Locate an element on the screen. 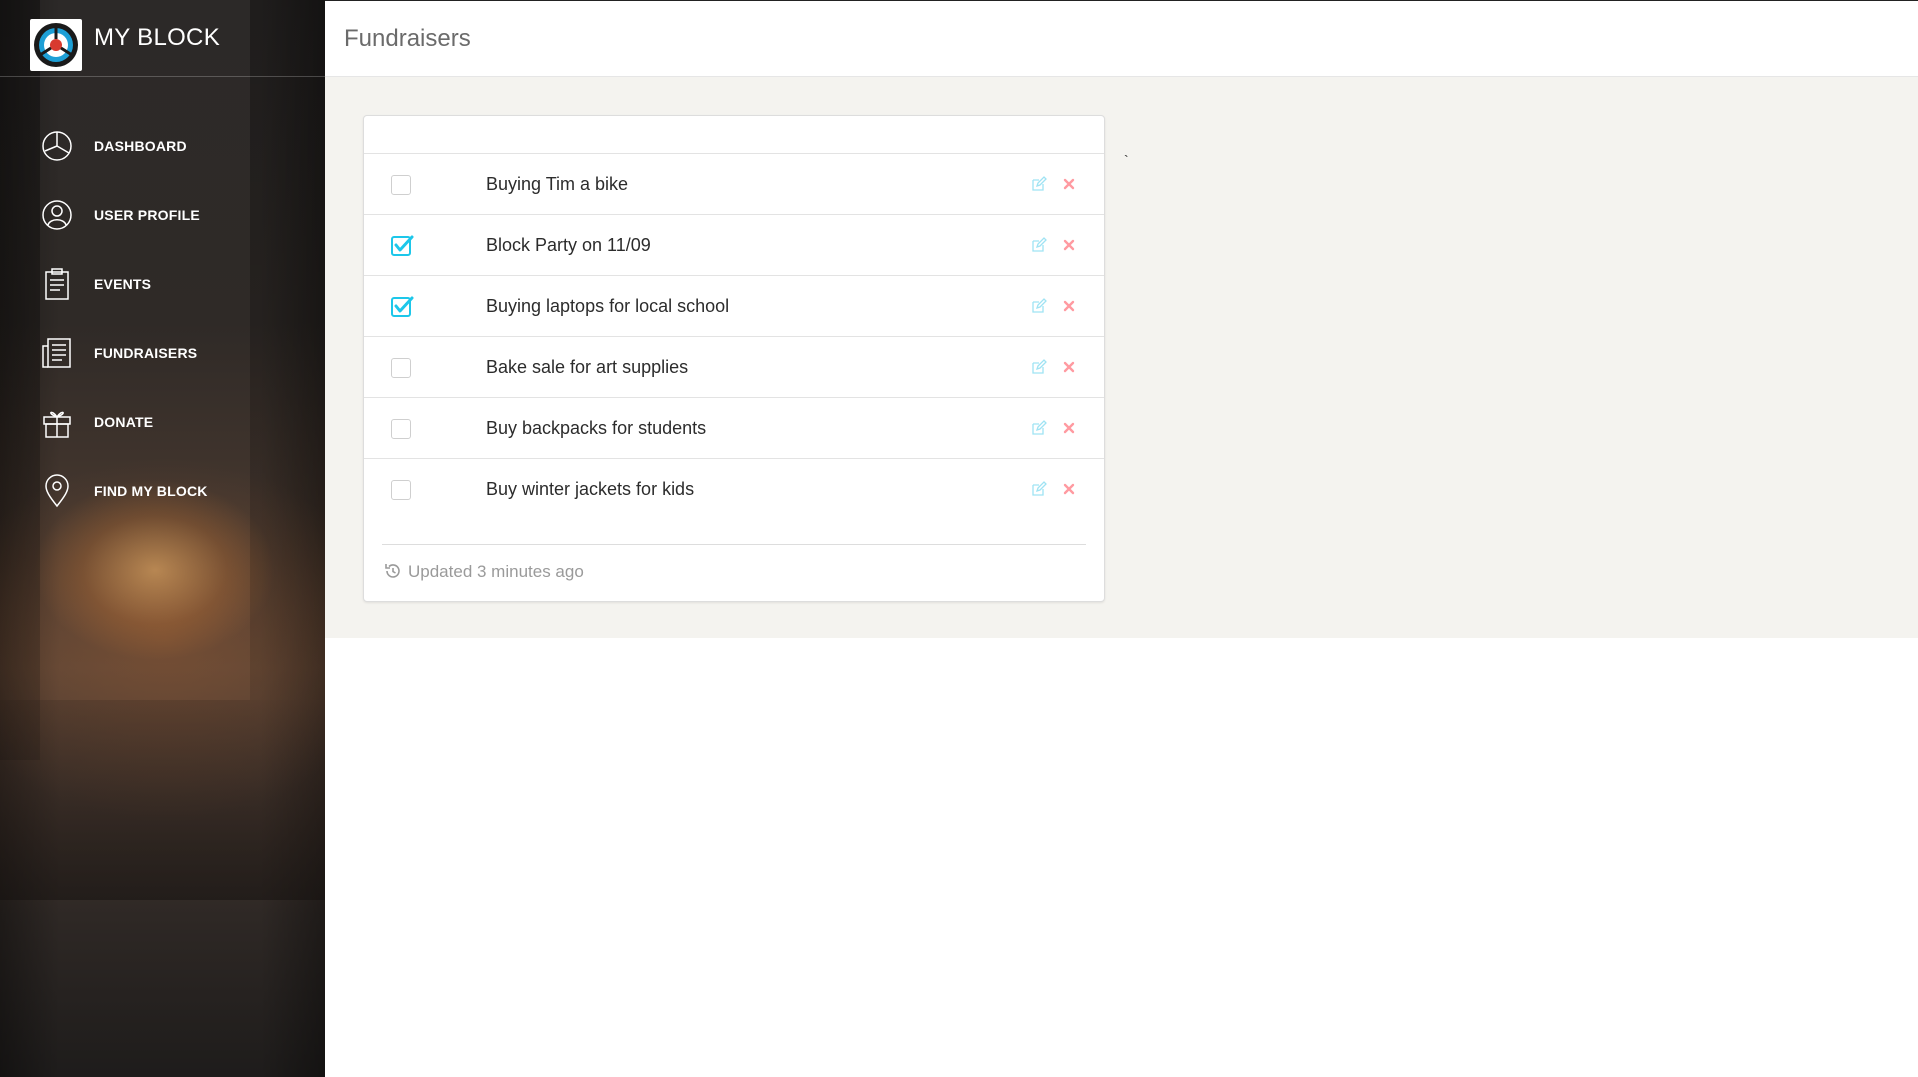 The height and width of the screenshot is (1077, 1918). sidebar-item-user-profile: USER PROFILE is located at coordinates (162, 214).